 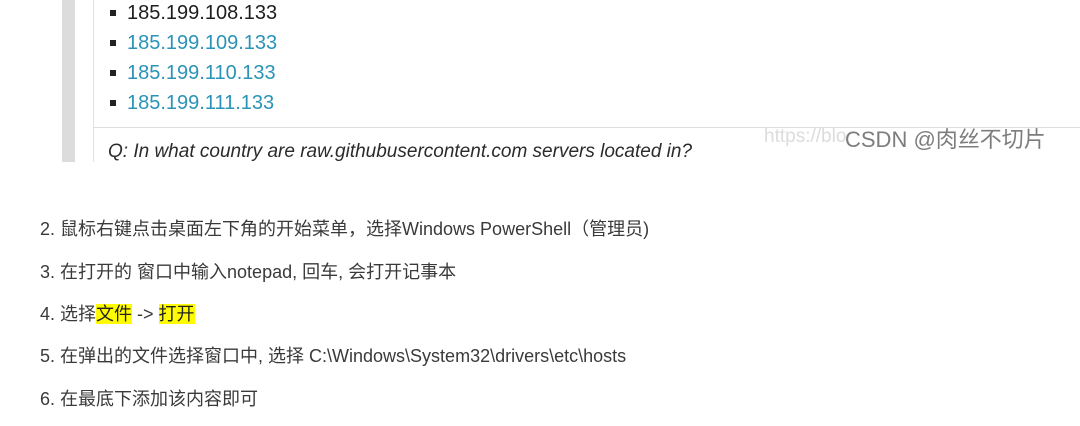 I want to click on csdn-watermark: CSDN @肉丝不切片, so click(x=945, y=139).